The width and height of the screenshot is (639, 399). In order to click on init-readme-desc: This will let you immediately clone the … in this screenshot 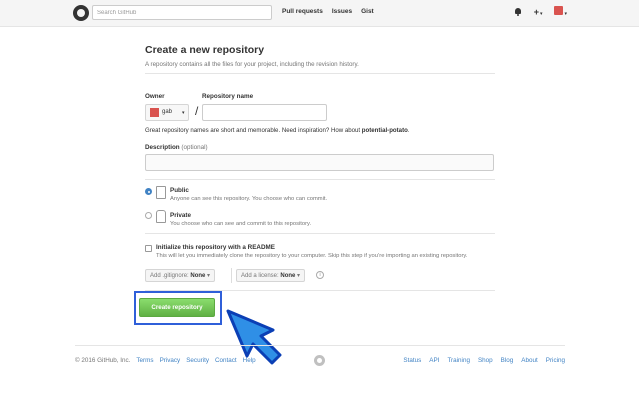, I will do `click(312, 256)`.